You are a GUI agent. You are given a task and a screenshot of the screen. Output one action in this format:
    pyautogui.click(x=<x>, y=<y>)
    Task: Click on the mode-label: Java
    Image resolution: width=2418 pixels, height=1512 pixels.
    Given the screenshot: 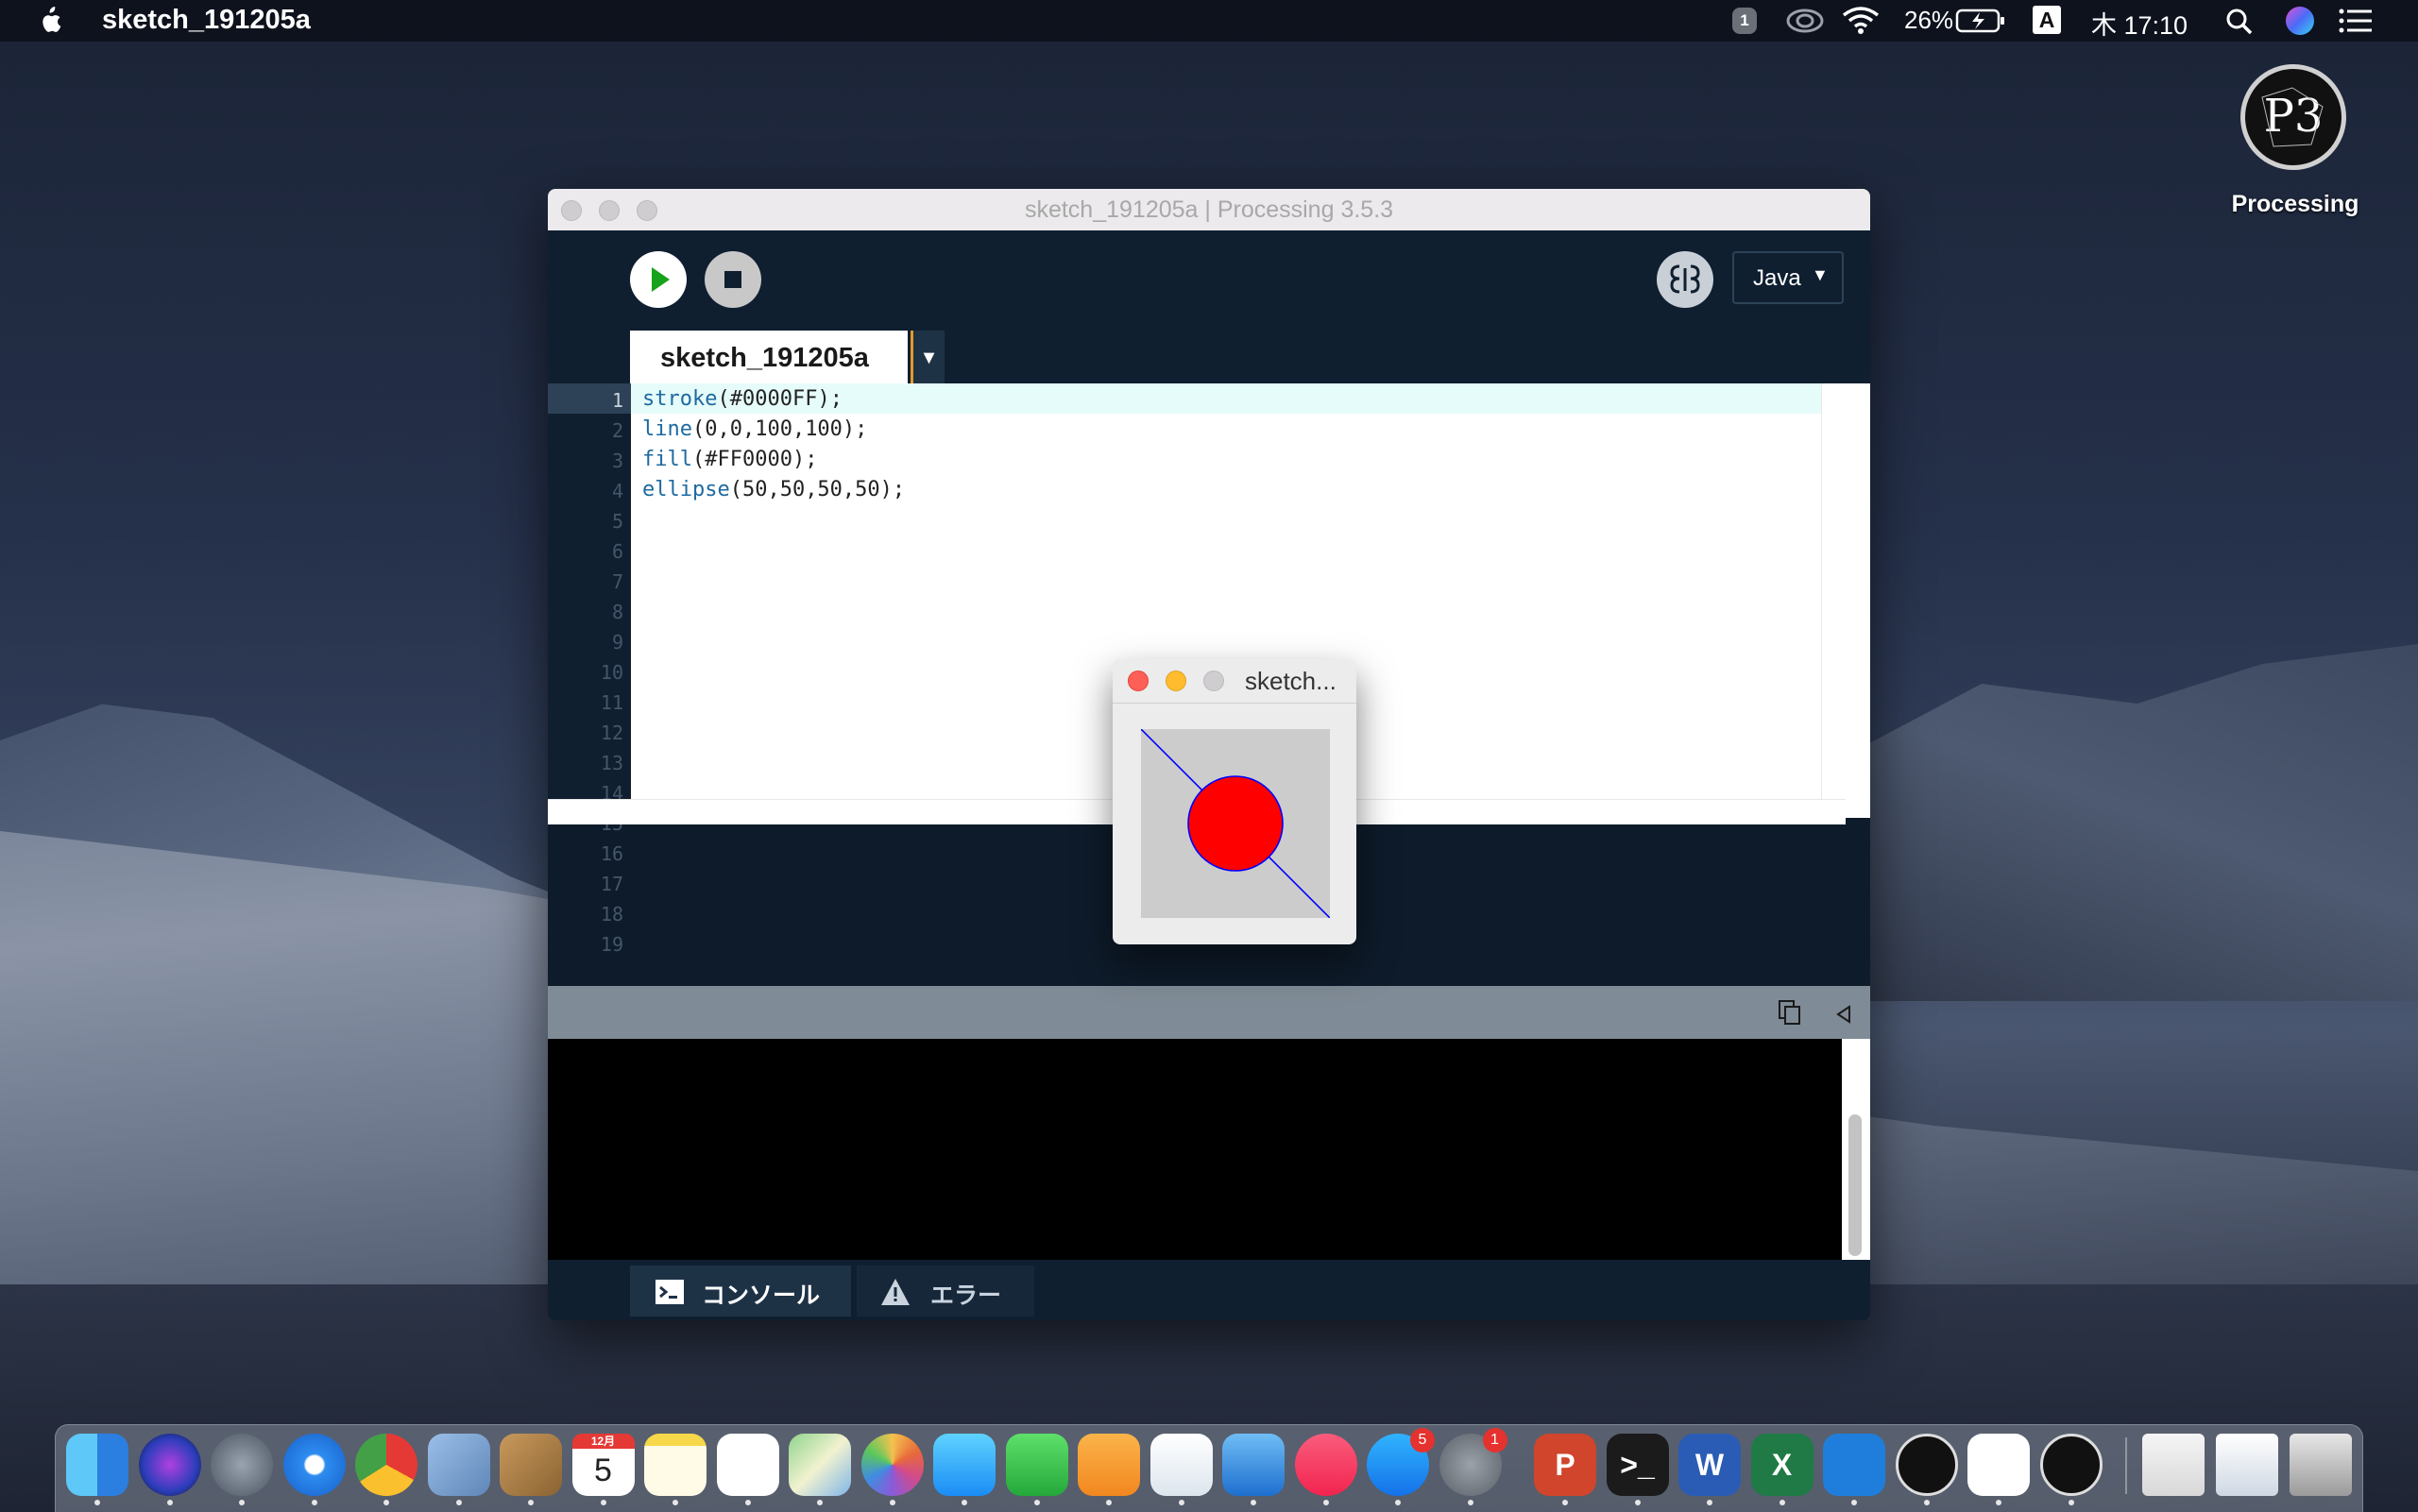 What is the action you would take?
    pyautogui.click(x=1777, y=278)
    